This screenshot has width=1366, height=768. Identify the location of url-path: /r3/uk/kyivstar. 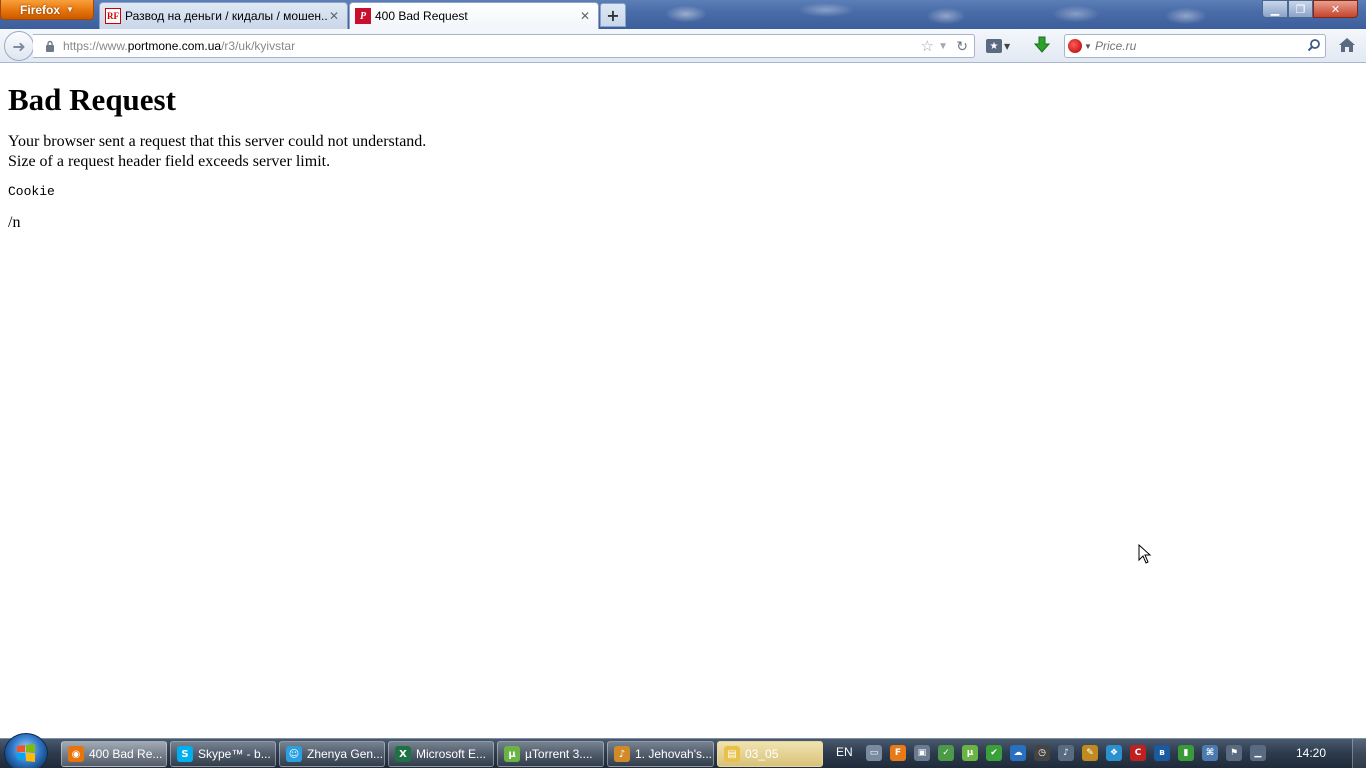
(258, 46).